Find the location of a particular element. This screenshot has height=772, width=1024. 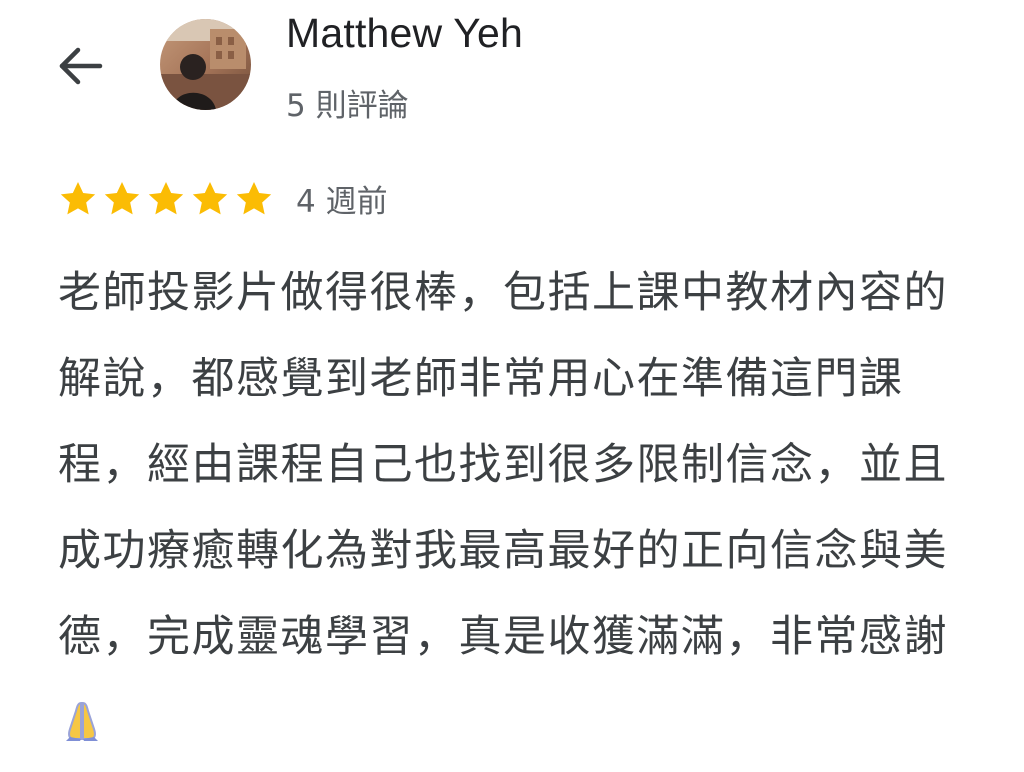

review-count: 5 則評論 is located at coordinates (347, 106).